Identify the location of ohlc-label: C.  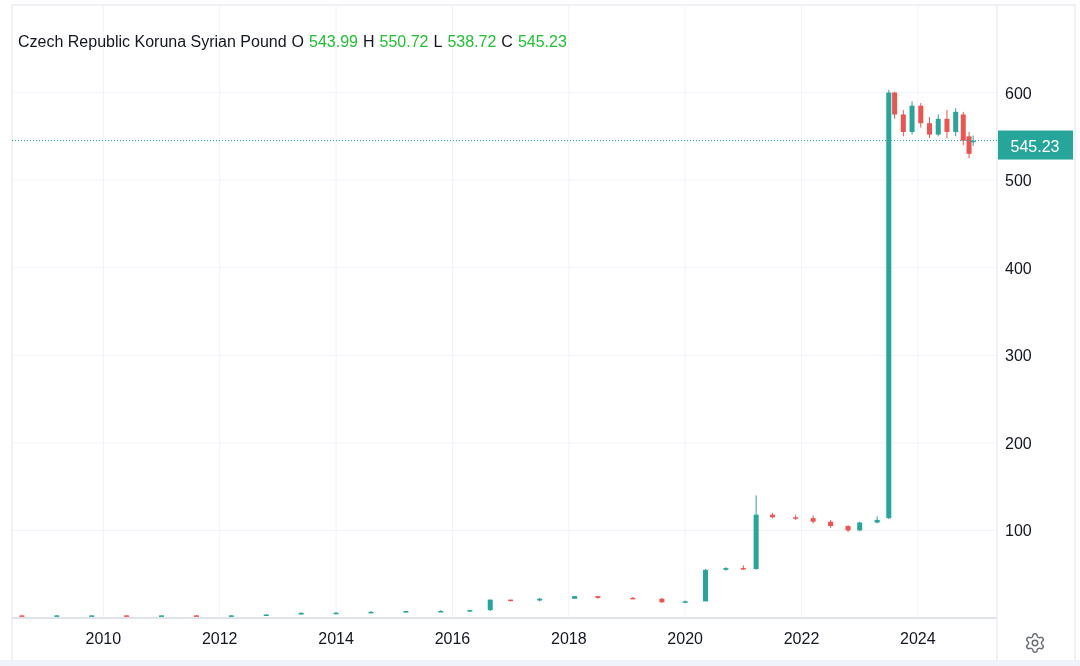
(507, 42).